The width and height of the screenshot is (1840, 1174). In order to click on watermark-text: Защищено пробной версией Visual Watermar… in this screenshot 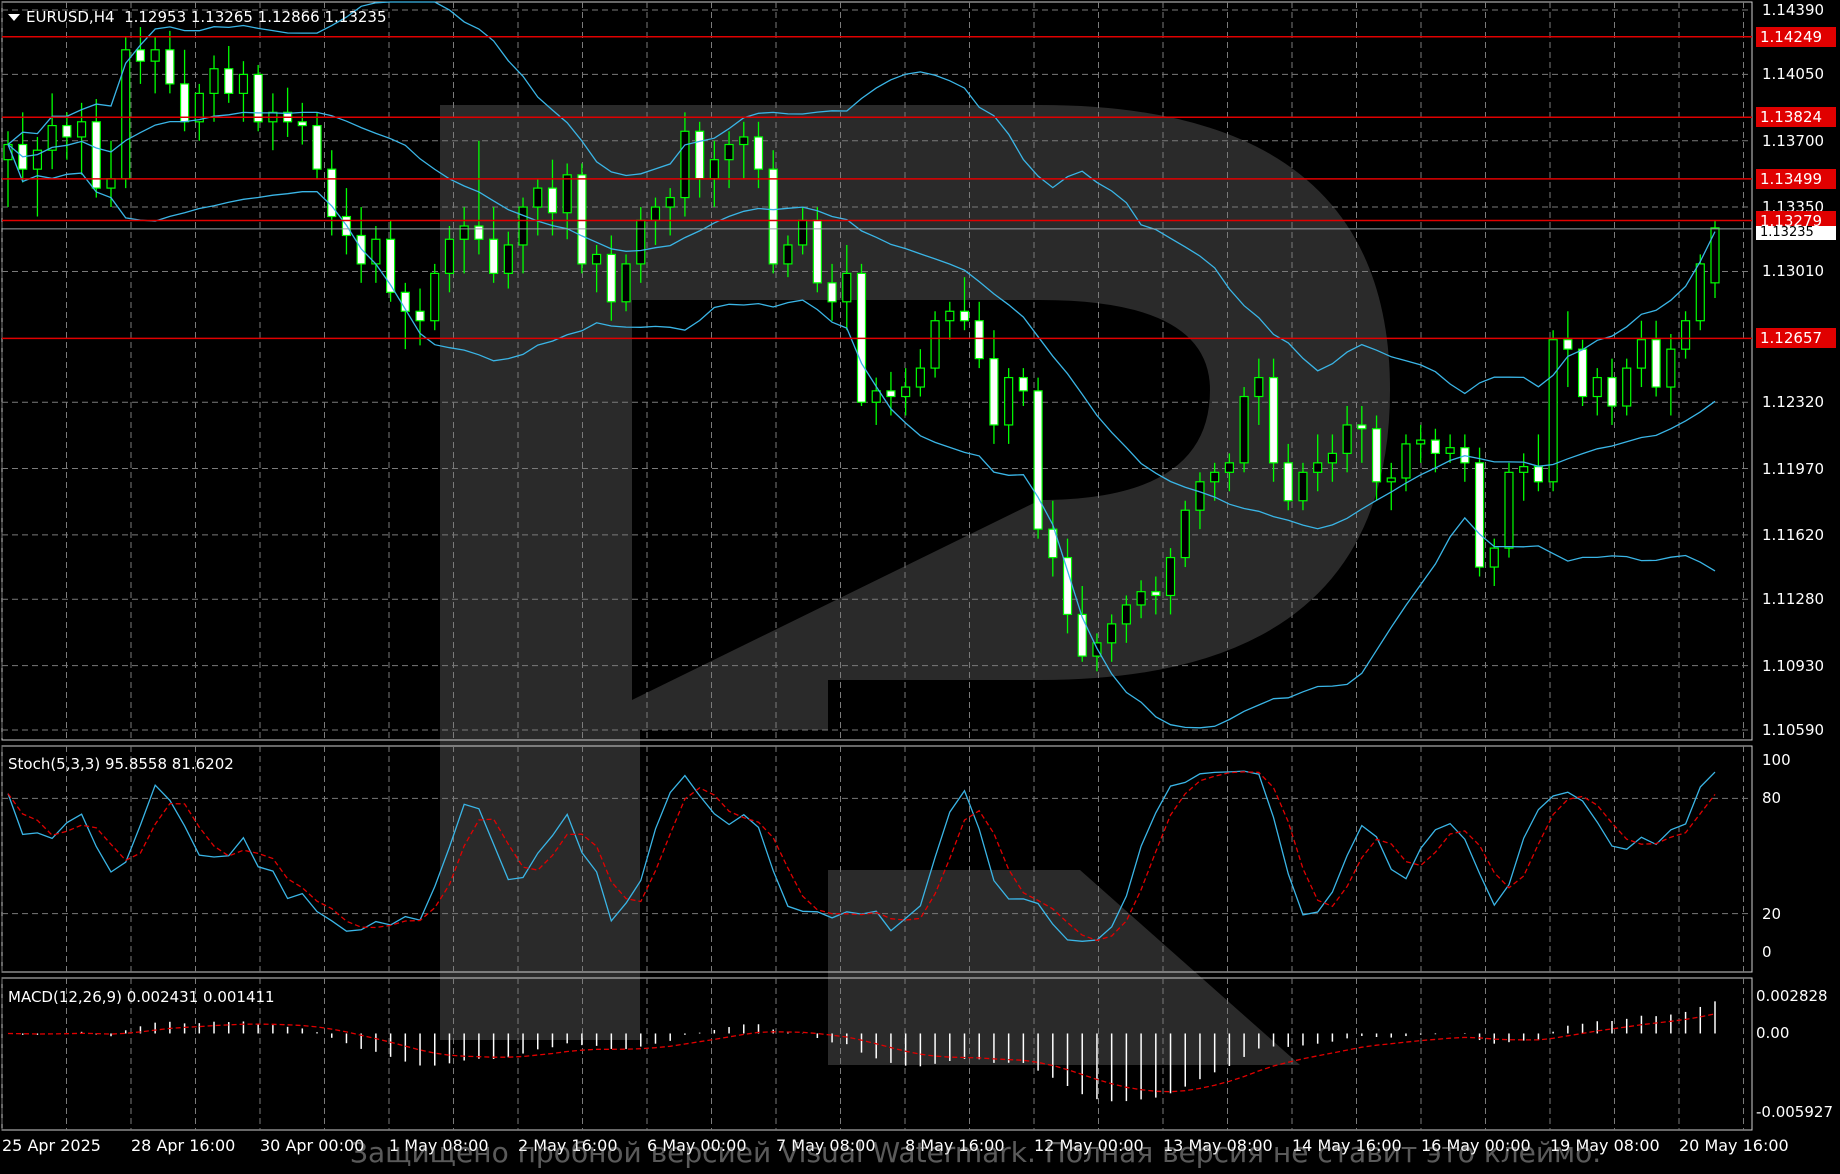, I will do `click(976, 1152)`.